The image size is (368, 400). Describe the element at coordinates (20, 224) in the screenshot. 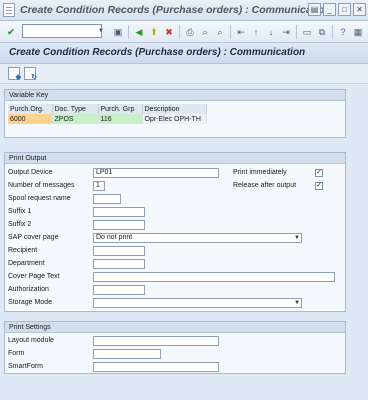

I see `suffix-2-label: Suffix 2` at that location.